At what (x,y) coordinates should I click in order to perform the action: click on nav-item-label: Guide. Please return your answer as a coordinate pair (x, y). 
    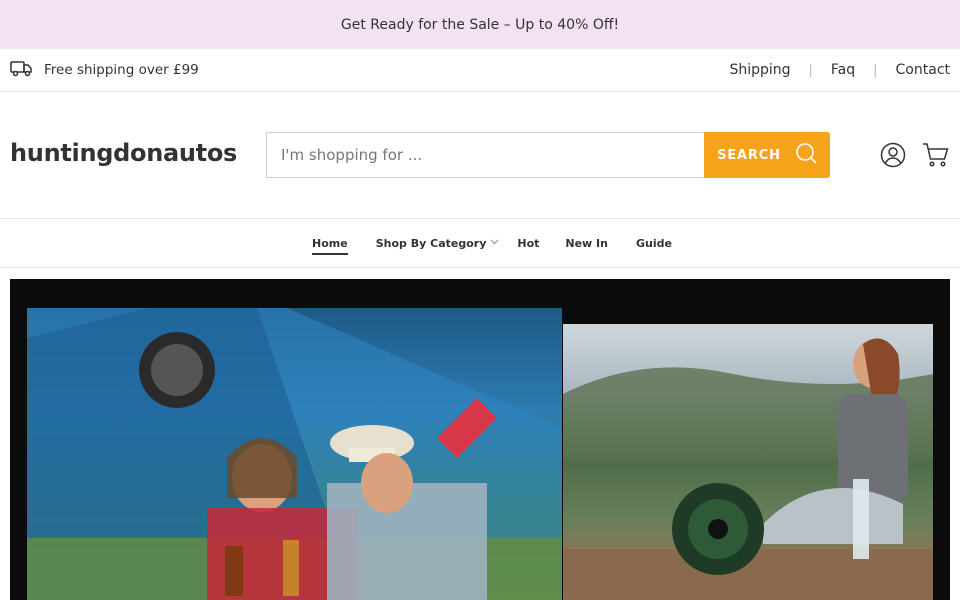
    Looking at the image, I should click on (653, 243).